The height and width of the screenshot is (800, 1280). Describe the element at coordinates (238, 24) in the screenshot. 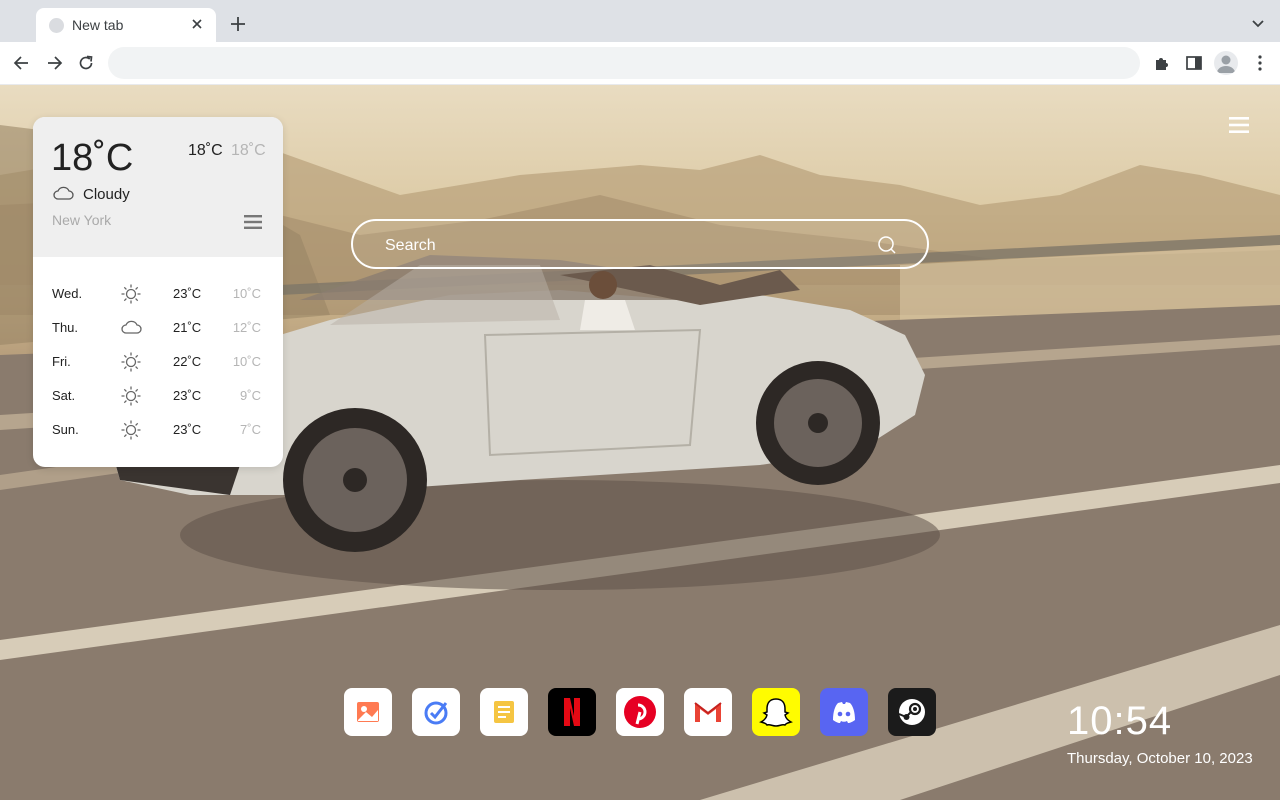

I see `new-tab-plus-icon` at that location.